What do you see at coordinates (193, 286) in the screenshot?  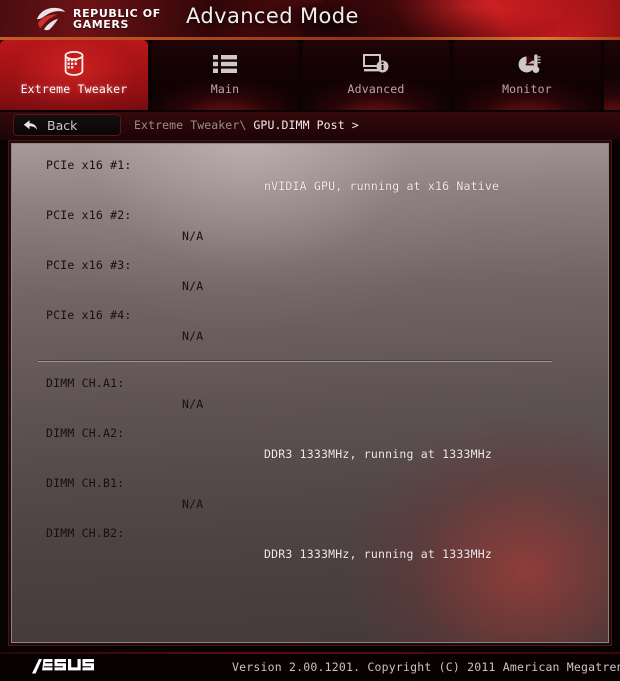 I see `pcie-3-value: N/A` at bounding box center [193, 286].